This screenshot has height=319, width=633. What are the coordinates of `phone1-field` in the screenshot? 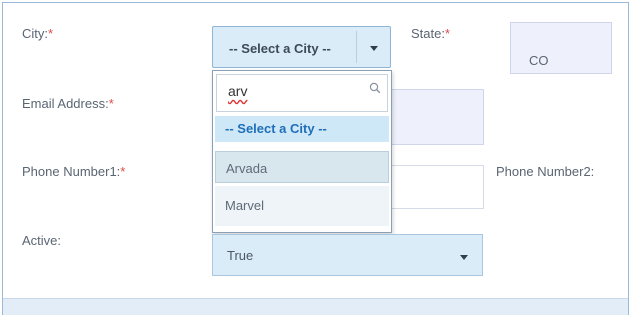 It's located at (436, 187).